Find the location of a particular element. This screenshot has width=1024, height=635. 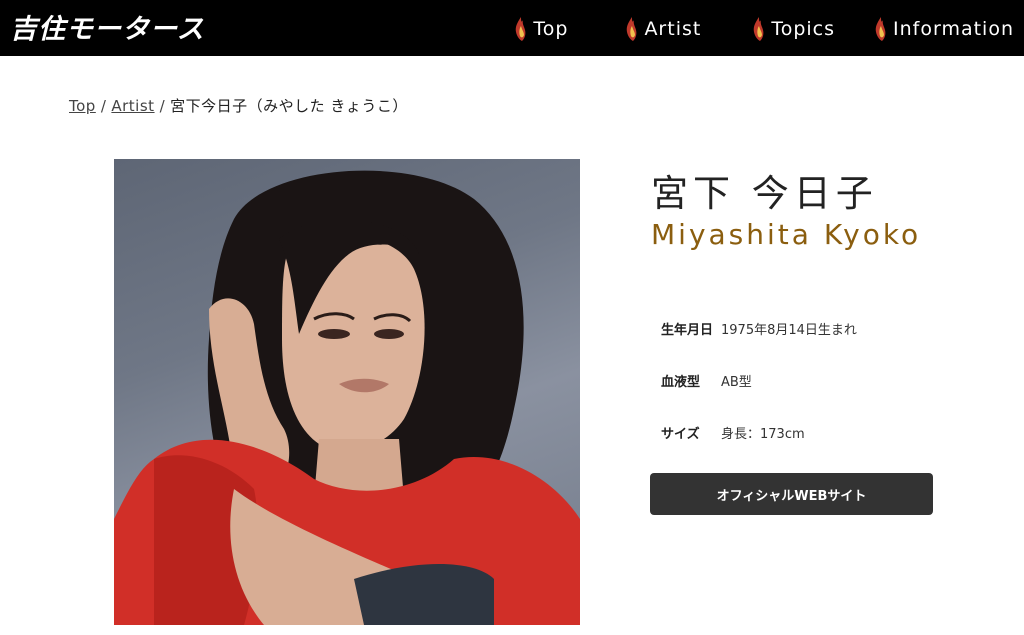

artist-name-japanese: 宮下 今日子 is located at coordinates (764, 193).